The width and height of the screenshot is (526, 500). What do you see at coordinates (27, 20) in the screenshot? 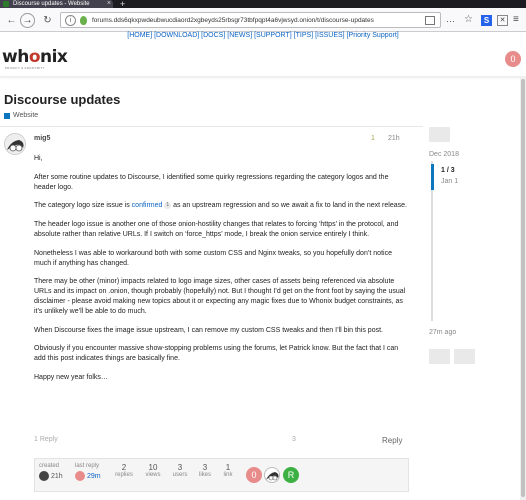
I see `forward-button: →` at bounding box center [27, 20].